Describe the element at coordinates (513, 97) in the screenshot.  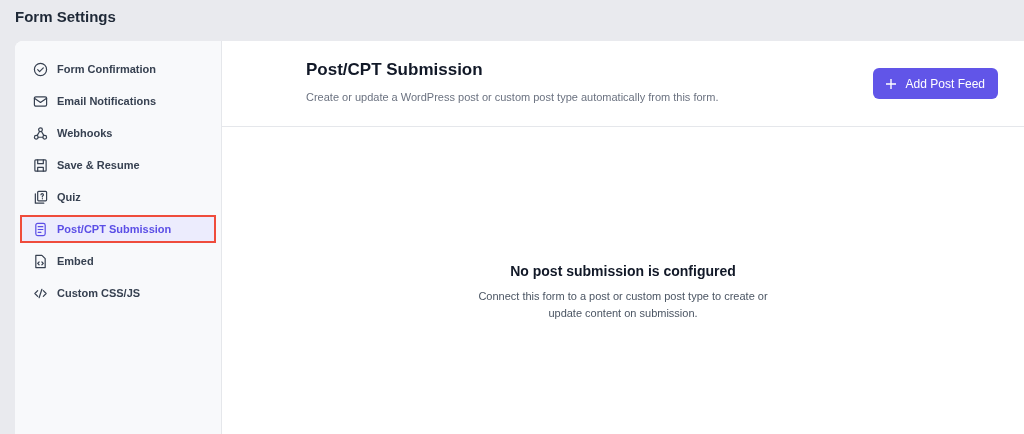
I see `section-description: Create or update a WordPress post or custom post type automatically from this form.` at that location.